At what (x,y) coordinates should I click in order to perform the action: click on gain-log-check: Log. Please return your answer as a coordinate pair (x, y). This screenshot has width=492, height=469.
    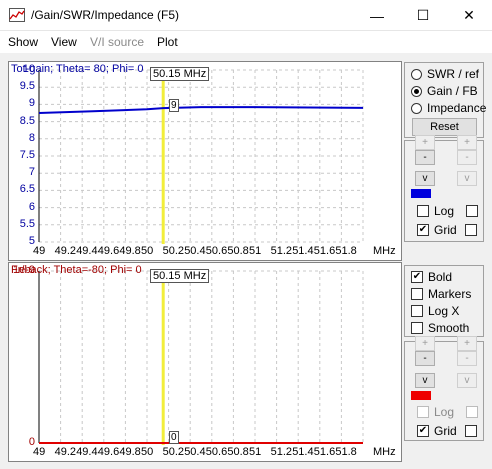
    Looking at the image, I should click on (450, 211).